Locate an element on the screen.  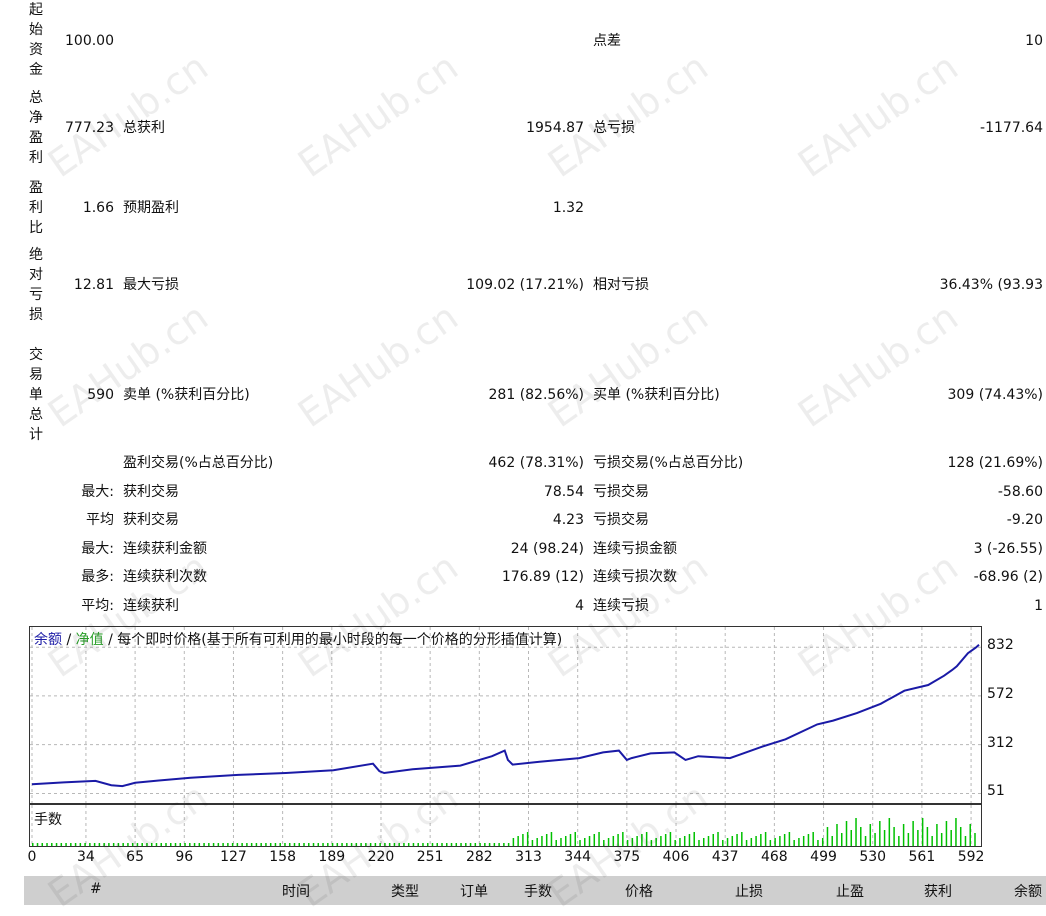
volume-label: 手数 is located at coordinates (48, 820).